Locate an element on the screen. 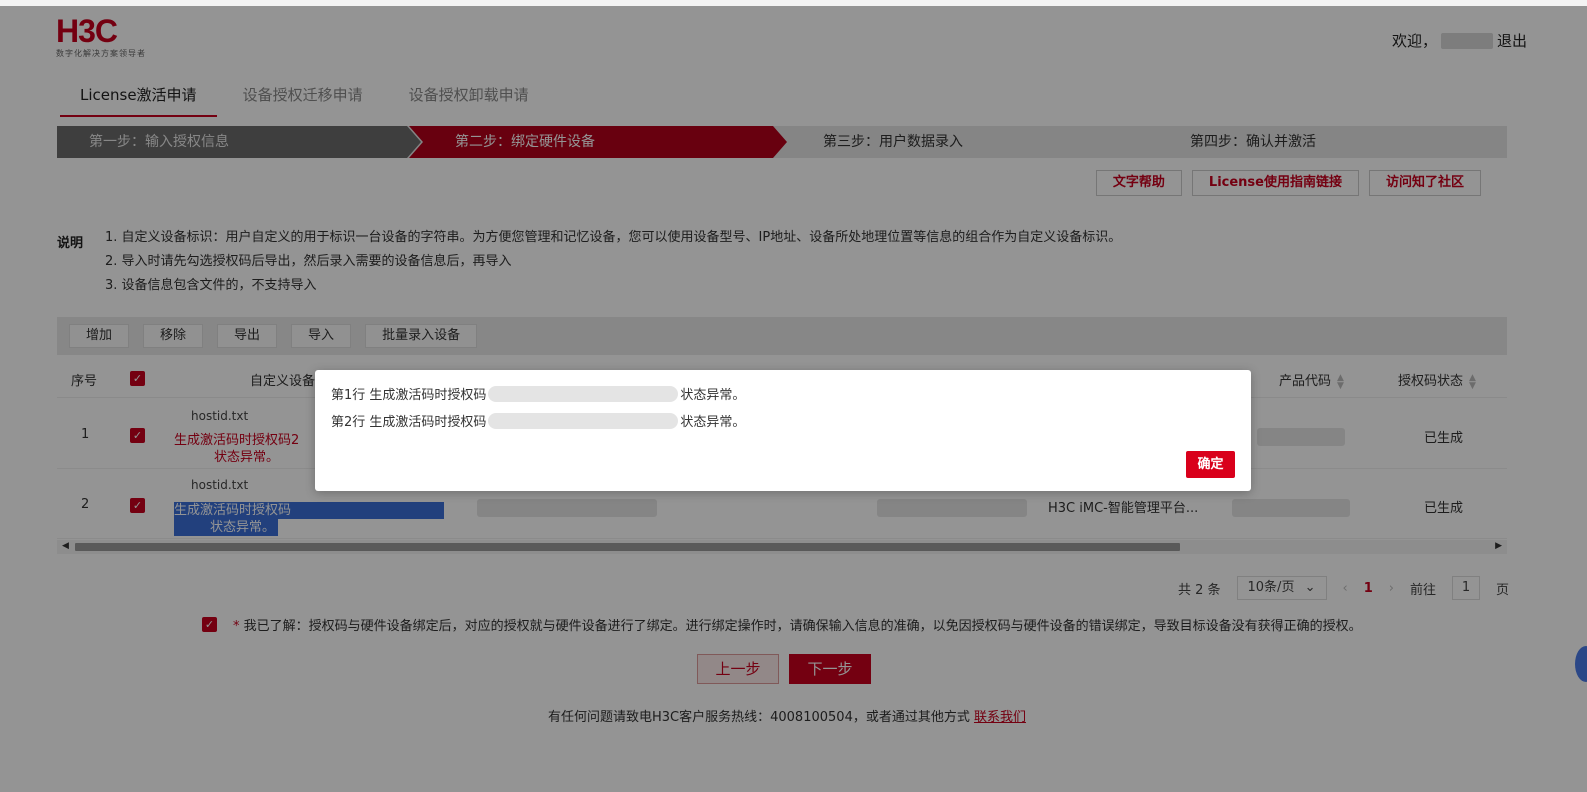  dialog-ok-button: 确定 is located at coordinates (1210, 464).